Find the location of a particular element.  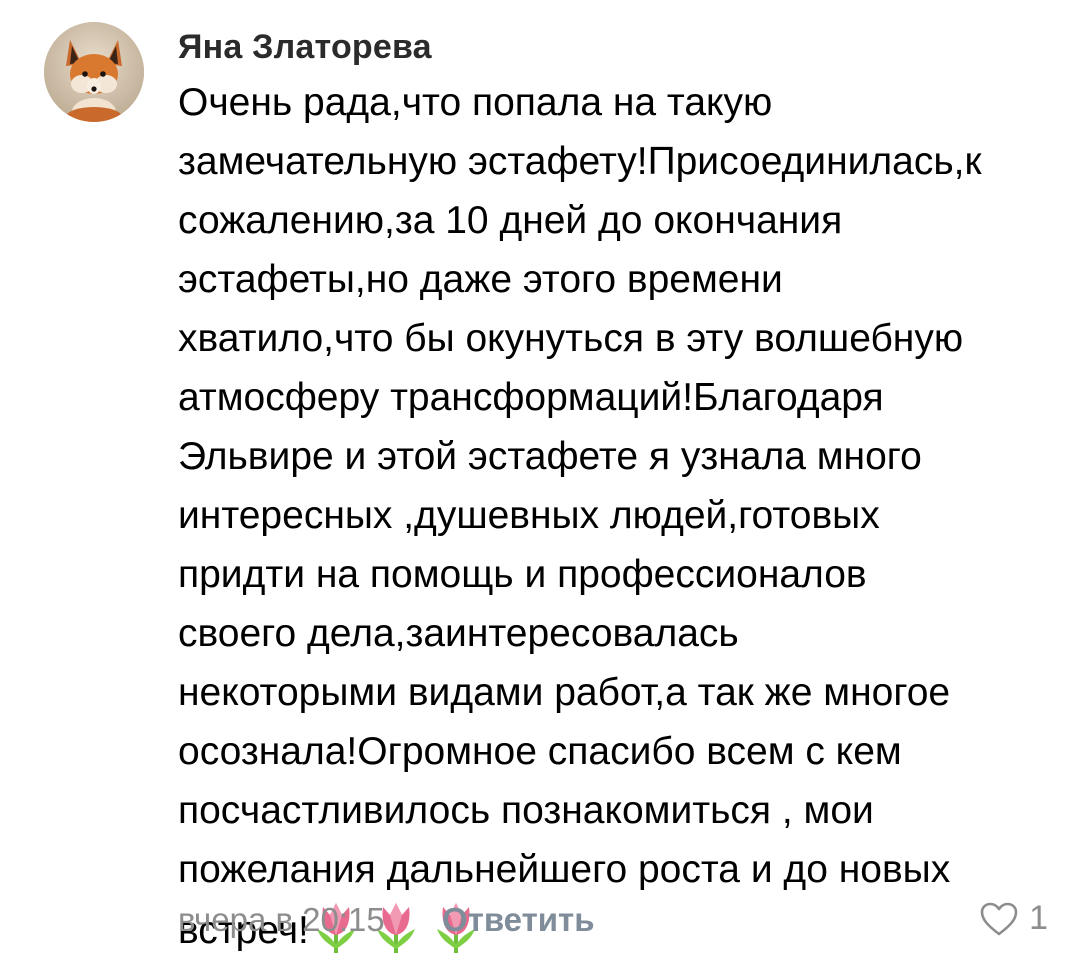

comment-timestamp: вчера в 20:15 is located at coordinates (281, 919).